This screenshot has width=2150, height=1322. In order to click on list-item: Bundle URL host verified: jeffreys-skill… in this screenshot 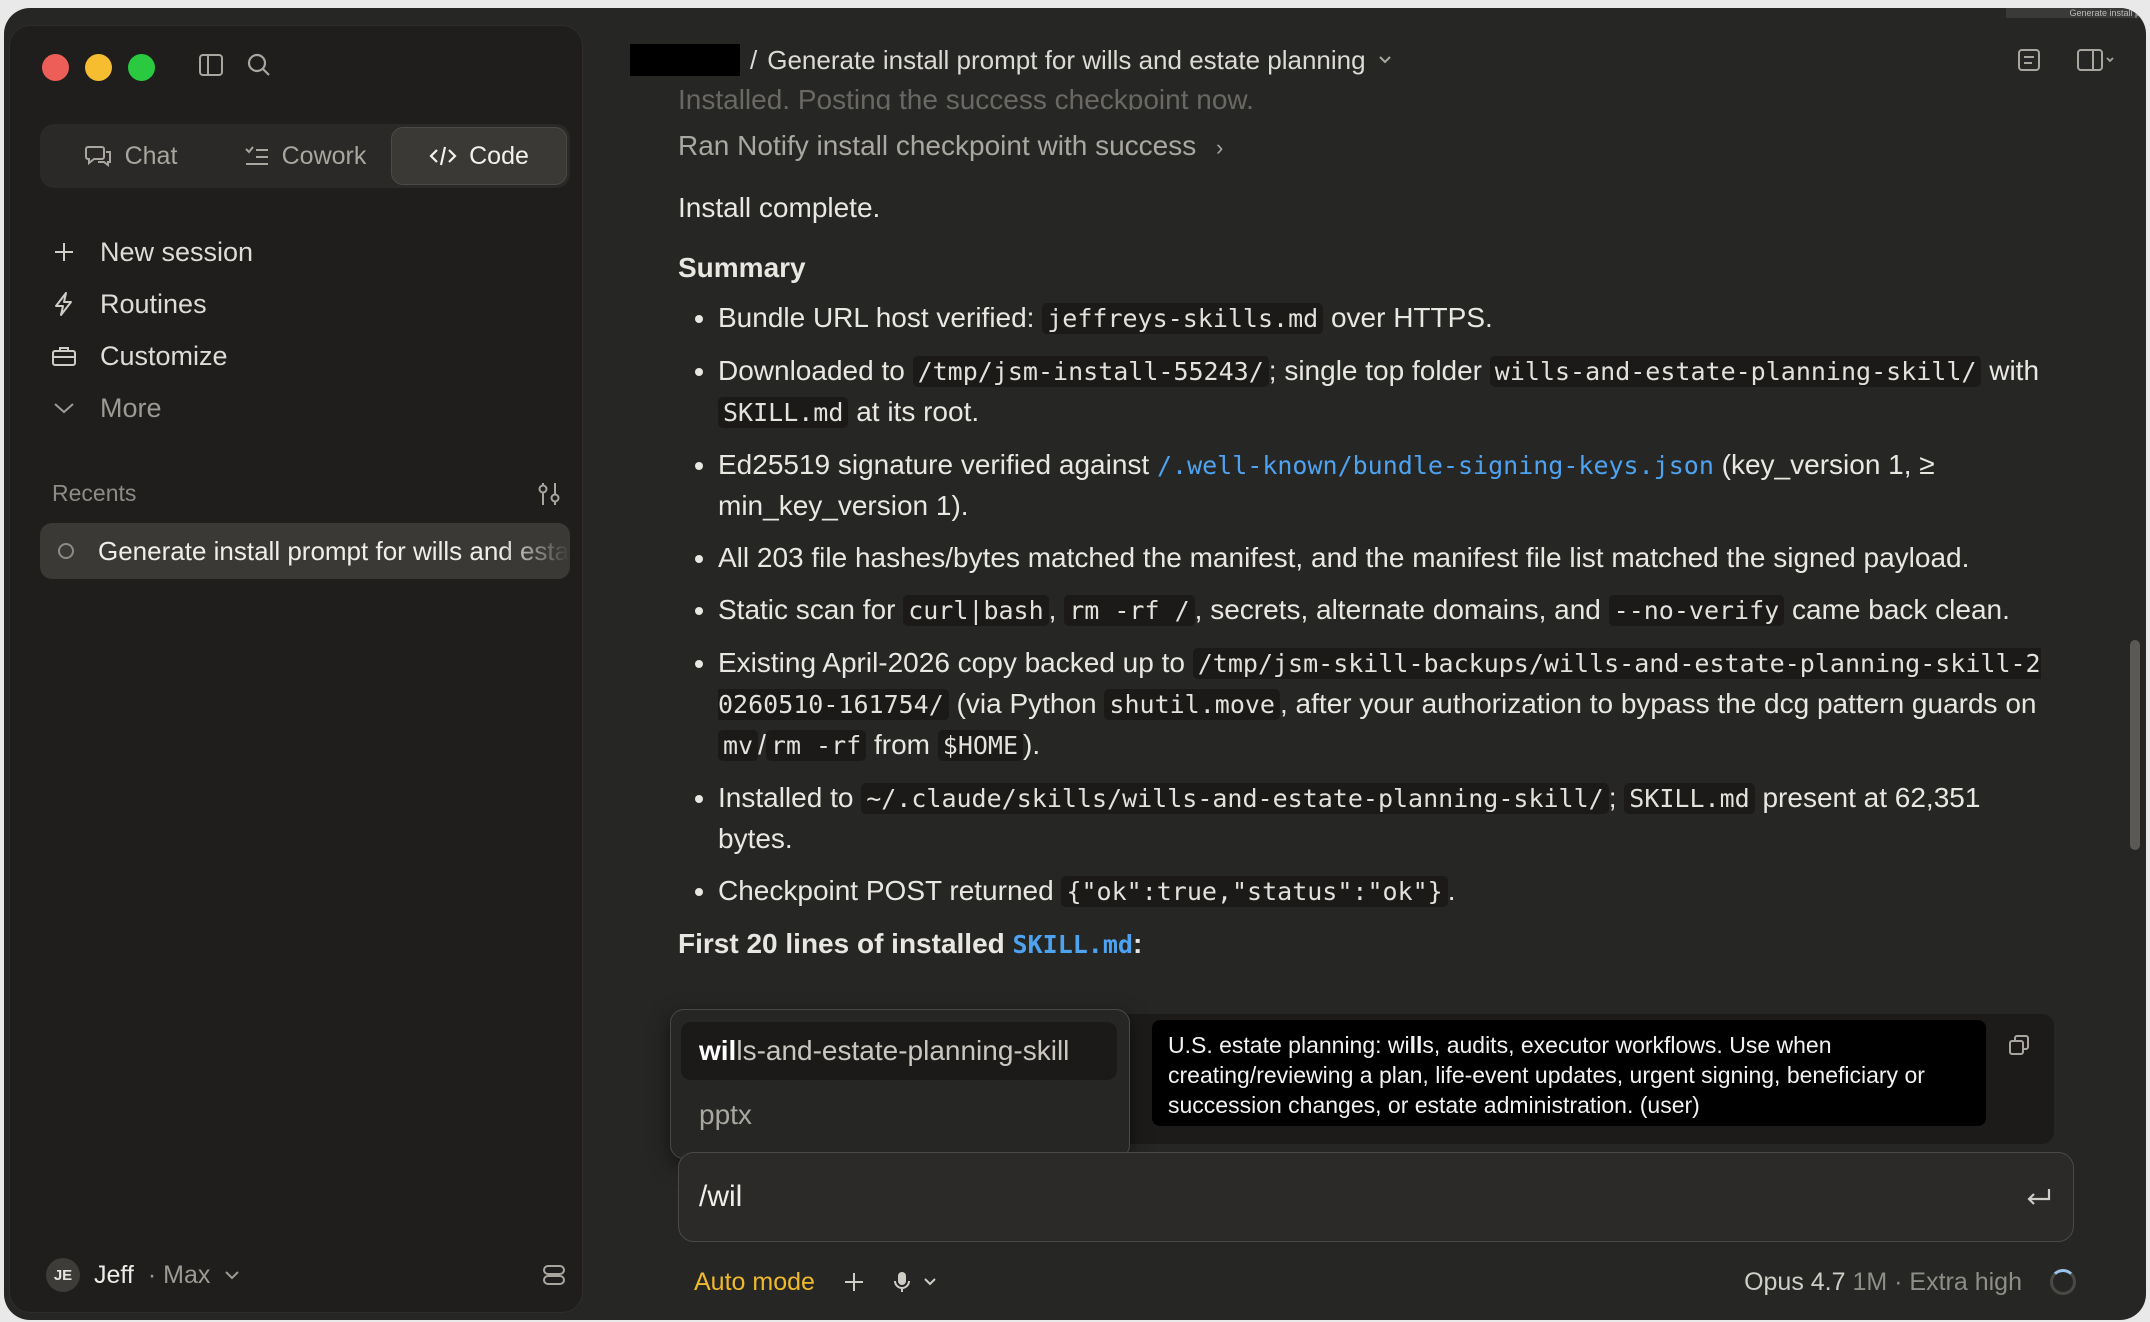, I will do `click(1383, 318)`.